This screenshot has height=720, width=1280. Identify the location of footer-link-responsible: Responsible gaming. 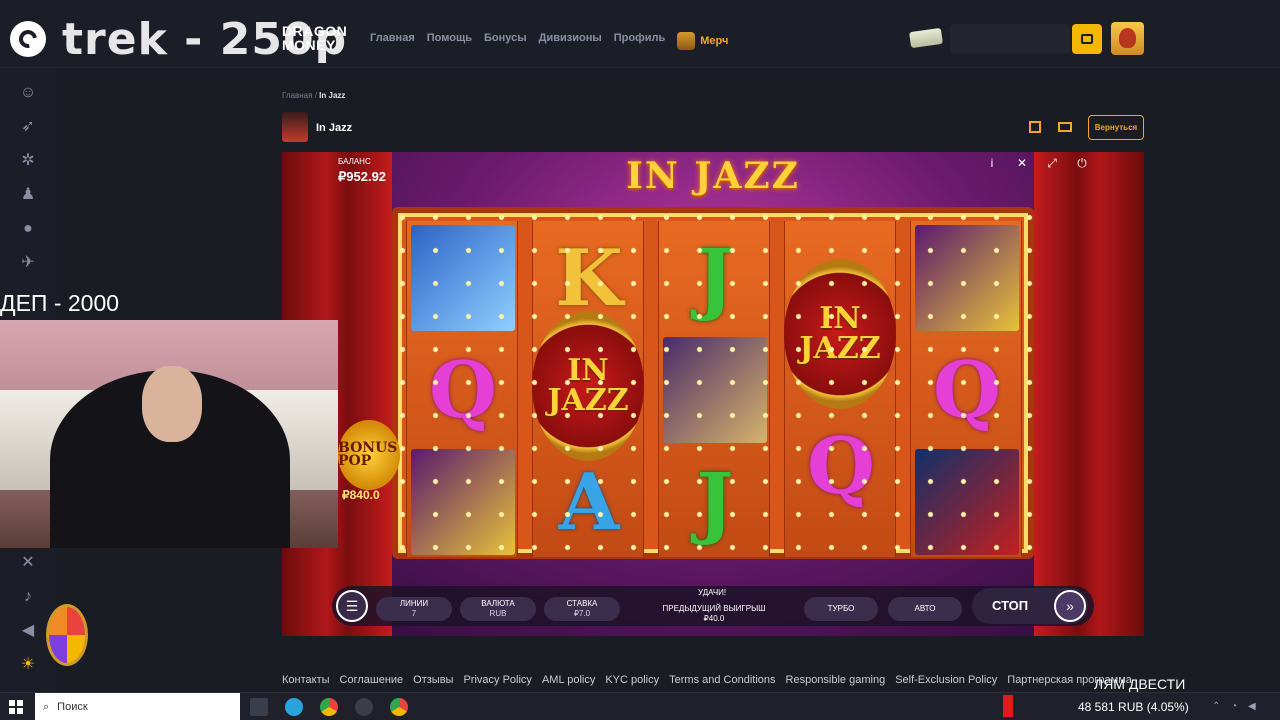
(836, 680).